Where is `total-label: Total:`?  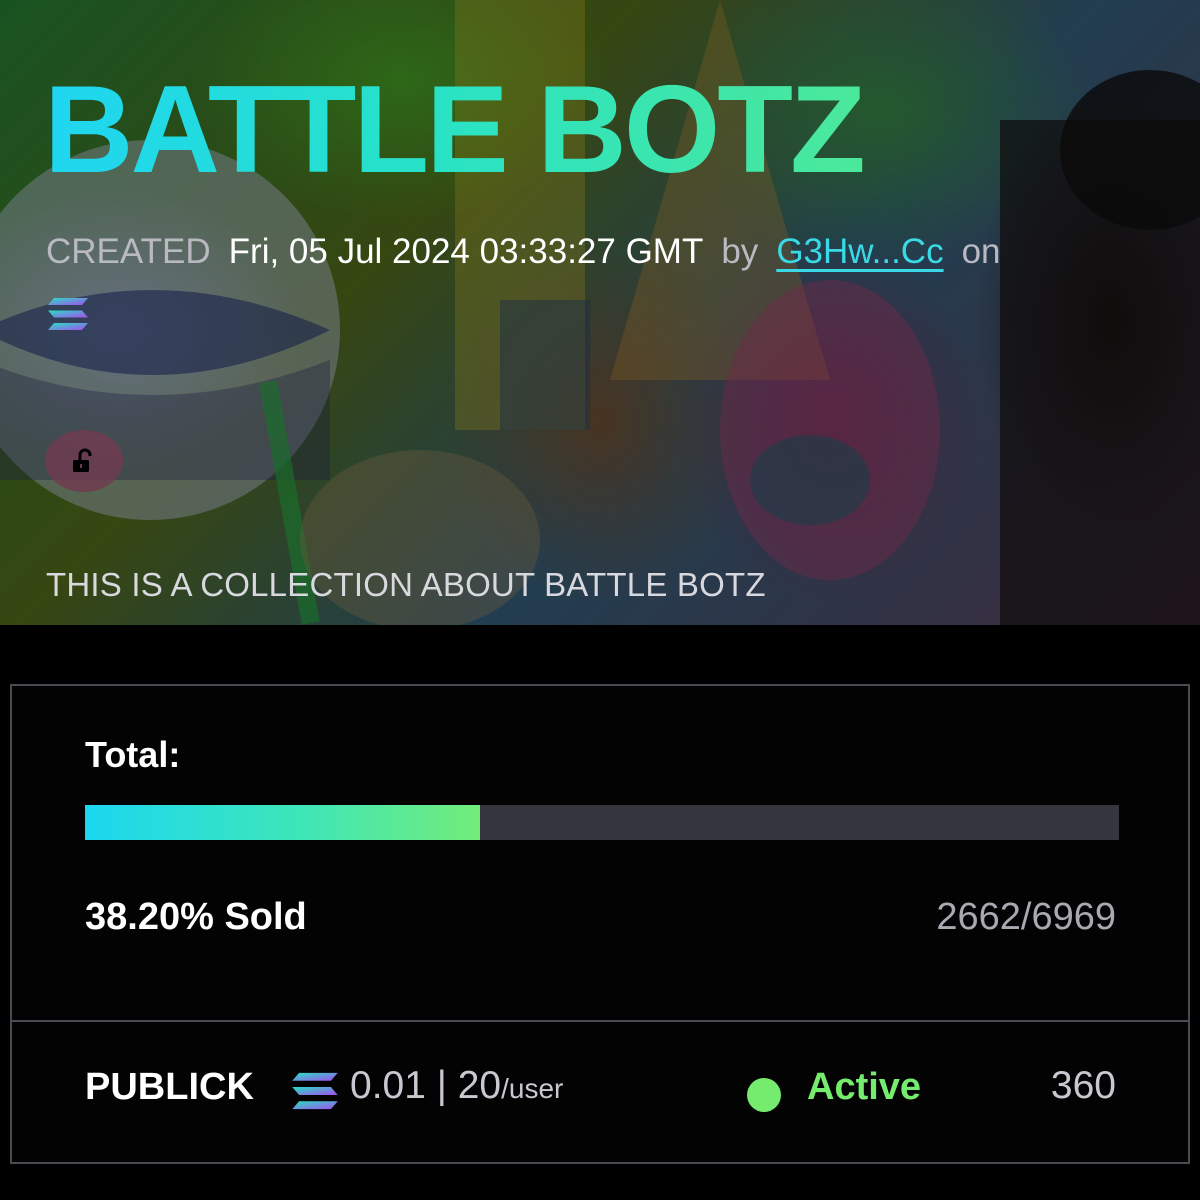 total-label: Total: is located at coordinates (133, 754).